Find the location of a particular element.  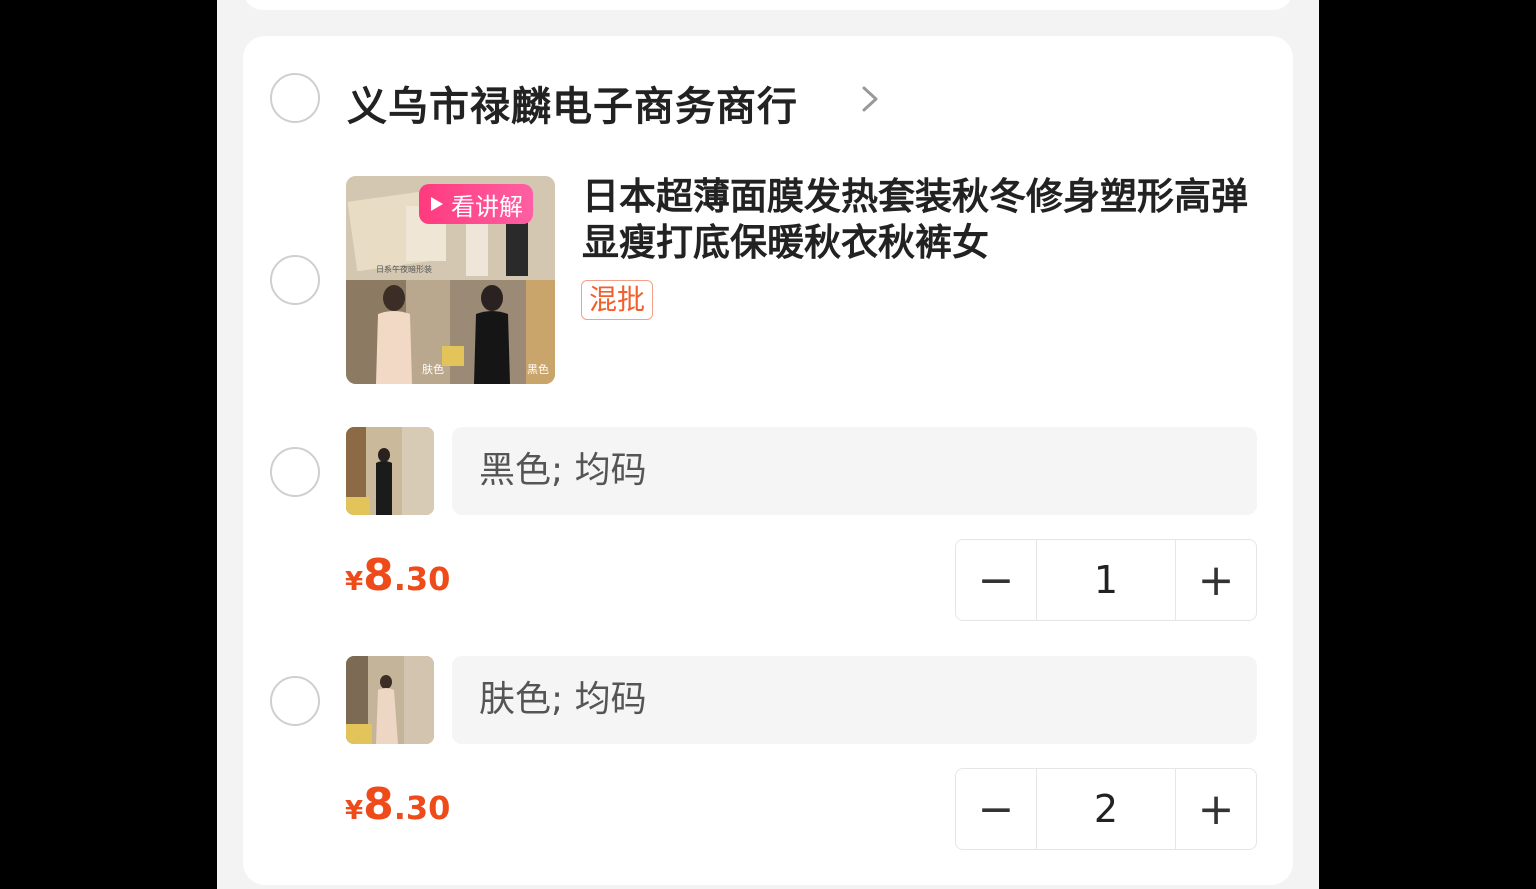

shop-select-radio is located at coordinates (295, 98).